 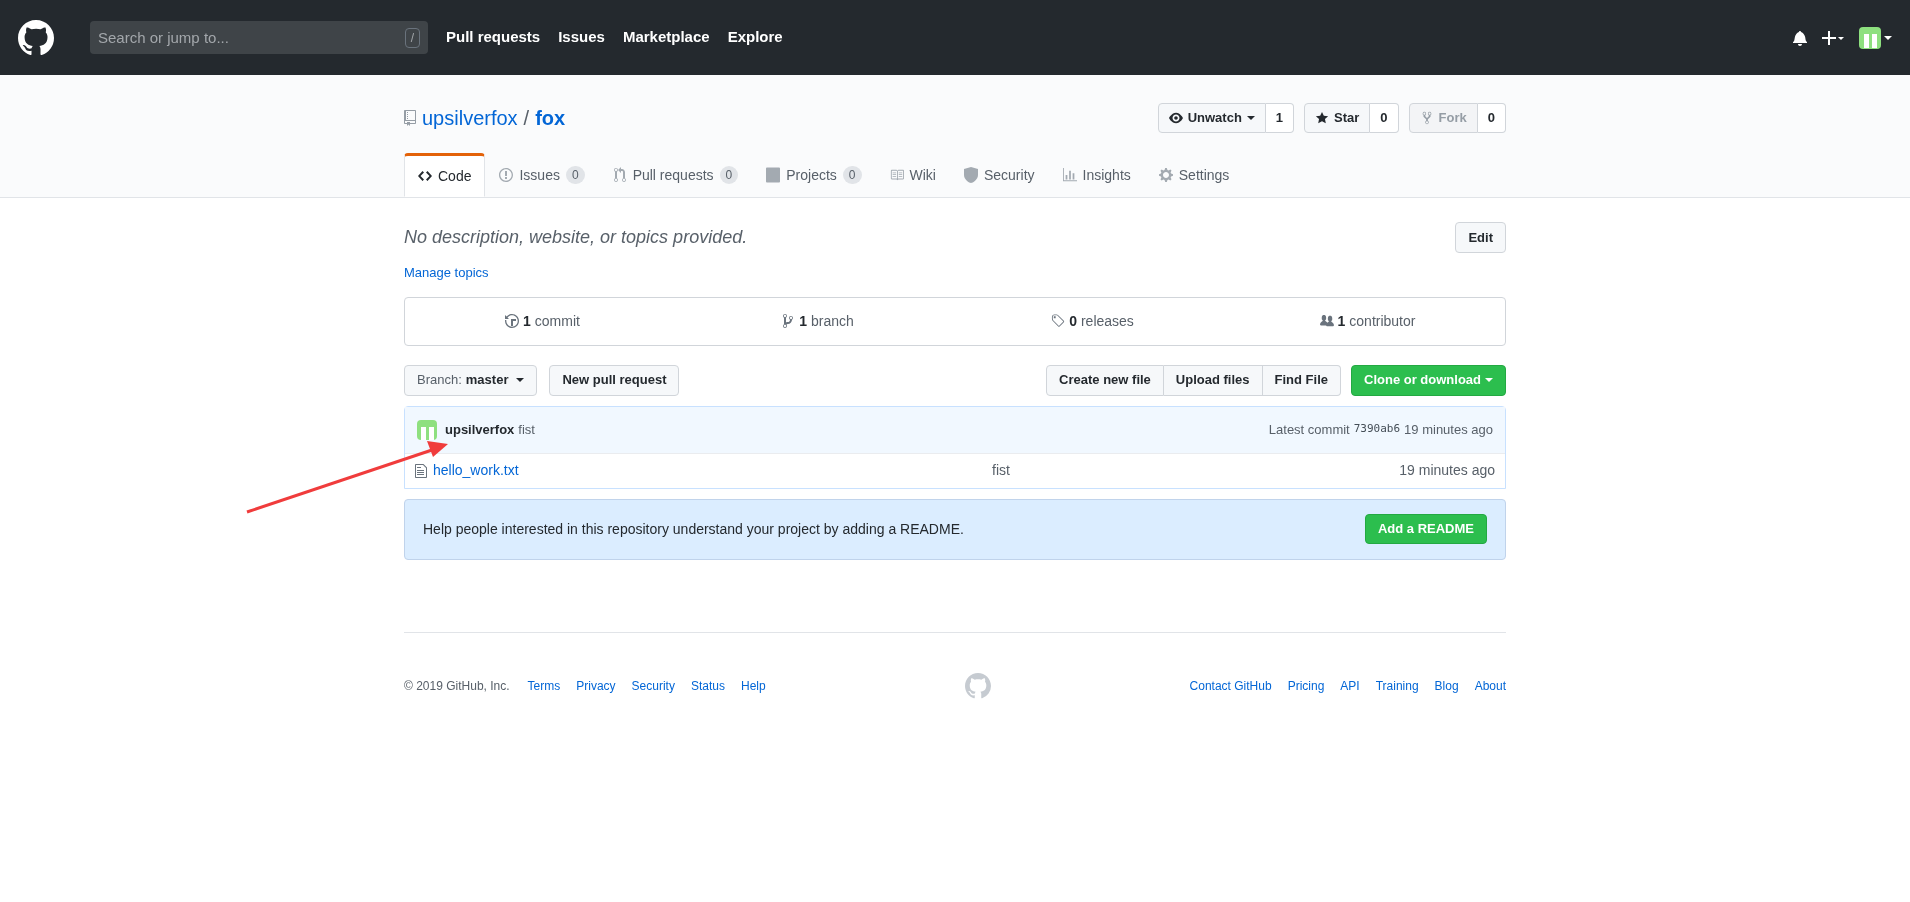 What do you see at coordinates (1447, 470) in the screenshot?
I see `file-age: 19 minutes ago` at bounding box center [1447, 470].